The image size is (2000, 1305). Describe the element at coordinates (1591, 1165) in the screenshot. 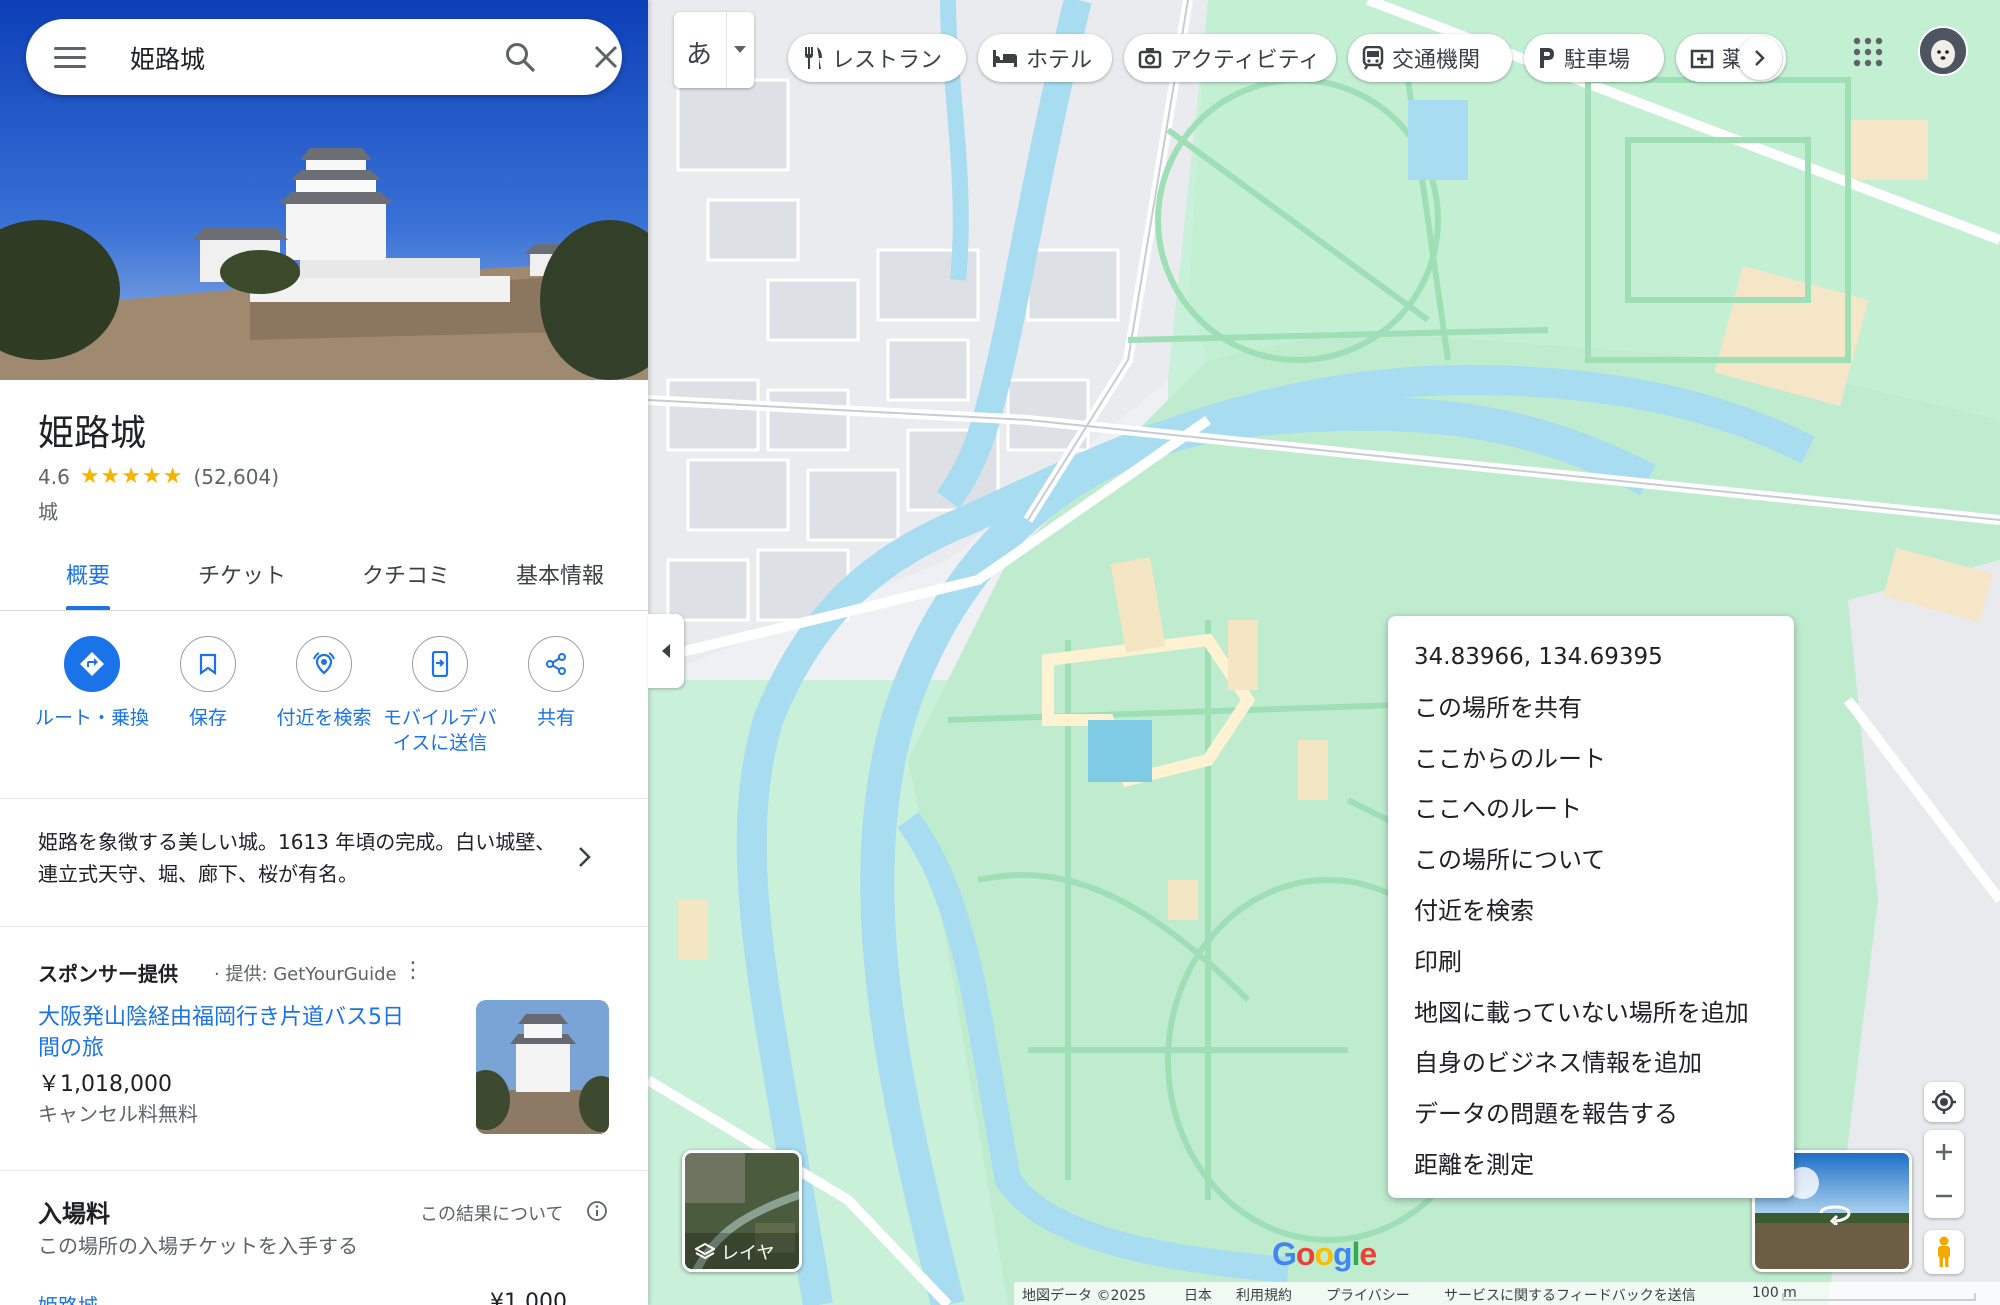

I see `ctx-measure-distance: 距離を測定` at that location.